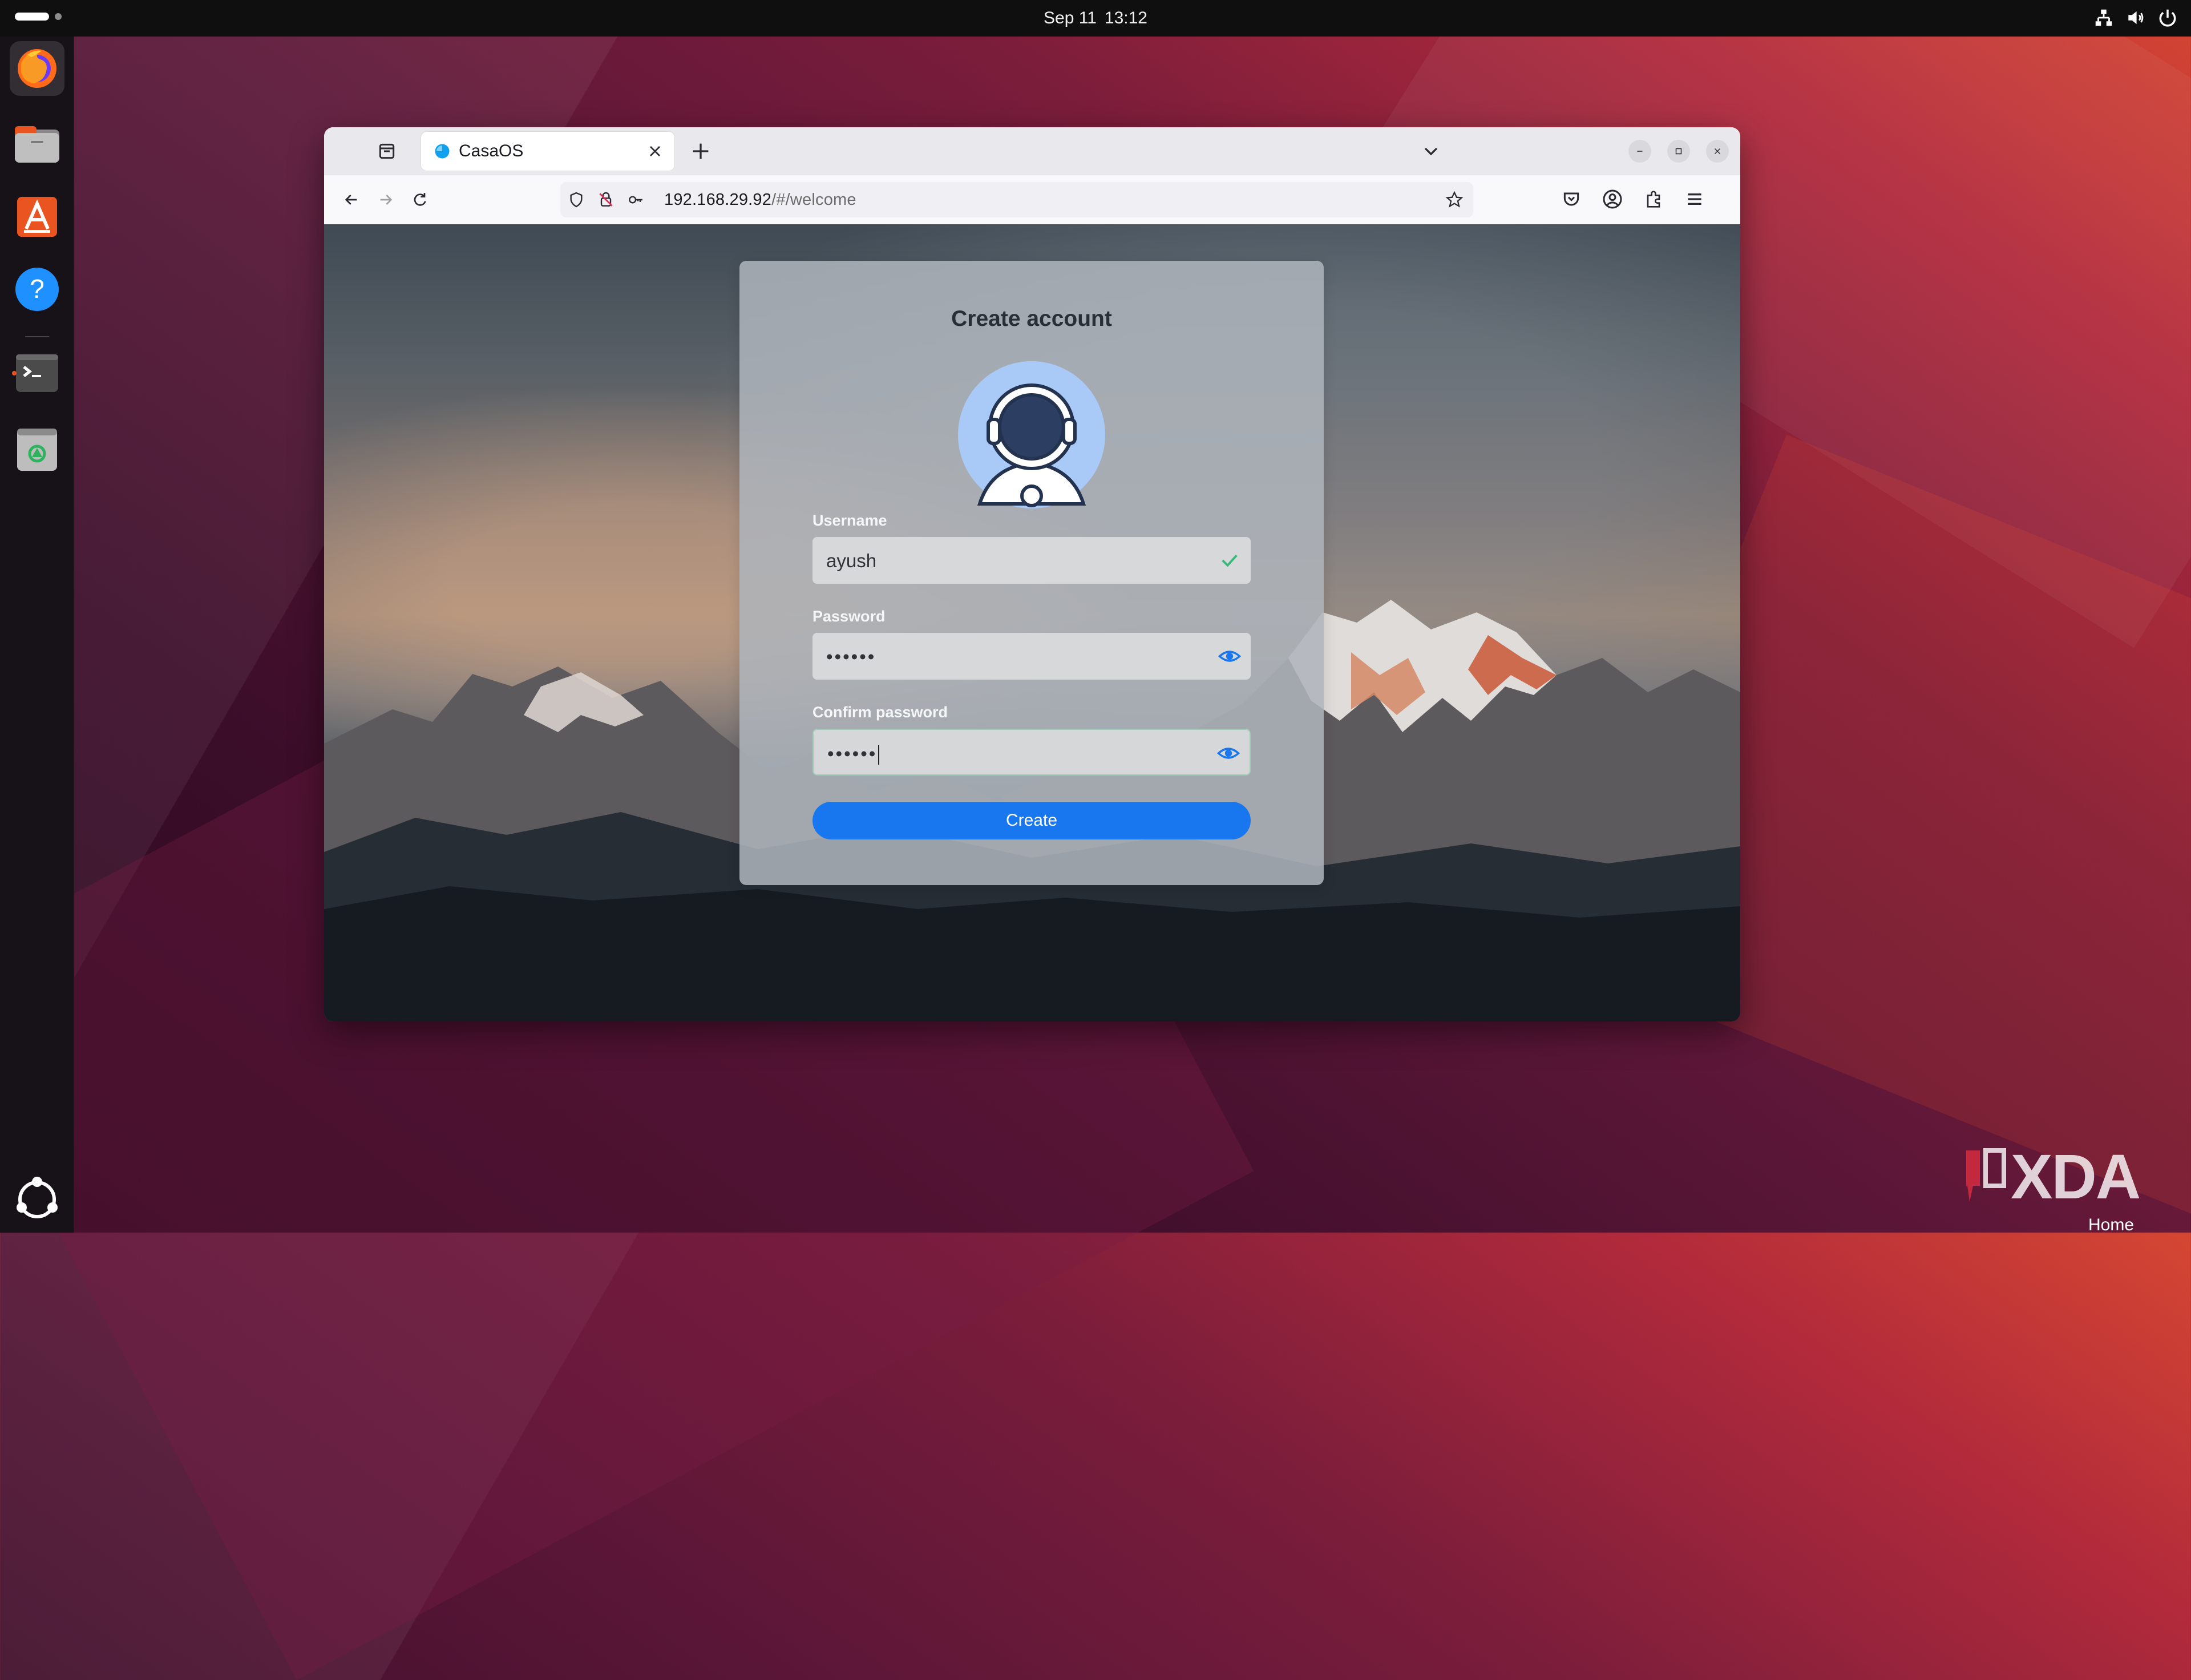 Image resolution: width=2191 pixels, height=1680 pixels. I want to click on system-topbar: Sep 11 13:12, so click(1095, 18).